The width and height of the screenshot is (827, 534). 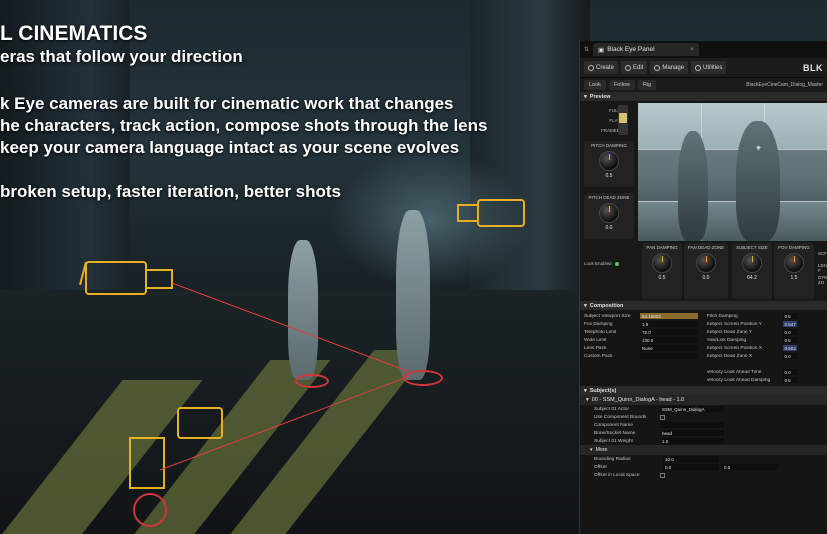 I want to click on property-field: 64.19802, so click(x=669, y=316).